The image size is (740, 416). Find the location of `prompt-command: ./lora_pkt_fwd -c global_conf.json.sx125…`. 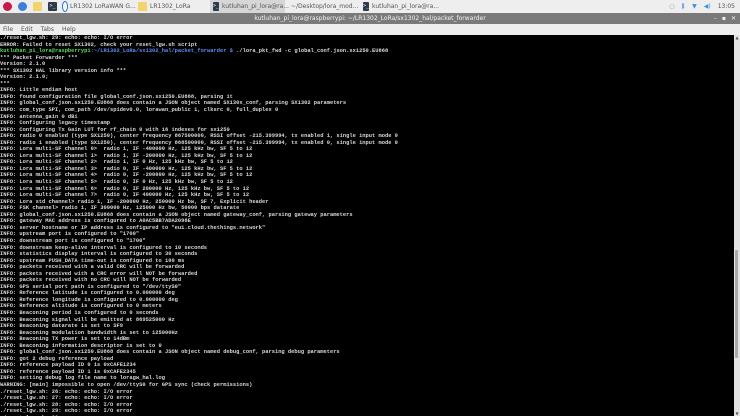

prompt-command: ./lora_pkt_fwd -c global_conf.json.sx125… is located at coordinates (310, 51).